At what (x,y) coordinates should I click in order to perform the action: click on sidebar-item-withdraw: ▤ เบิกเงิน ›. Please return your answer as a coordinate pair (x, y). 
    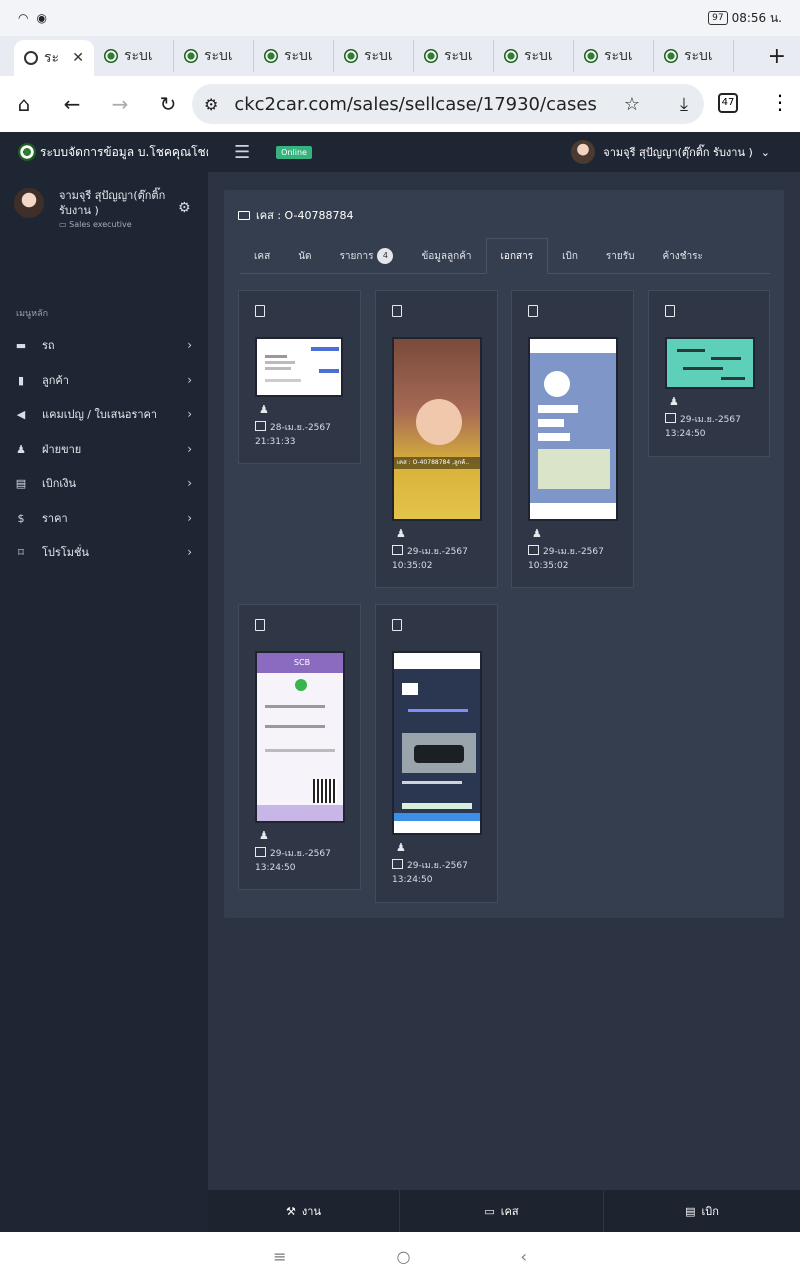
    Looking at the image, I should click on (104, 483).